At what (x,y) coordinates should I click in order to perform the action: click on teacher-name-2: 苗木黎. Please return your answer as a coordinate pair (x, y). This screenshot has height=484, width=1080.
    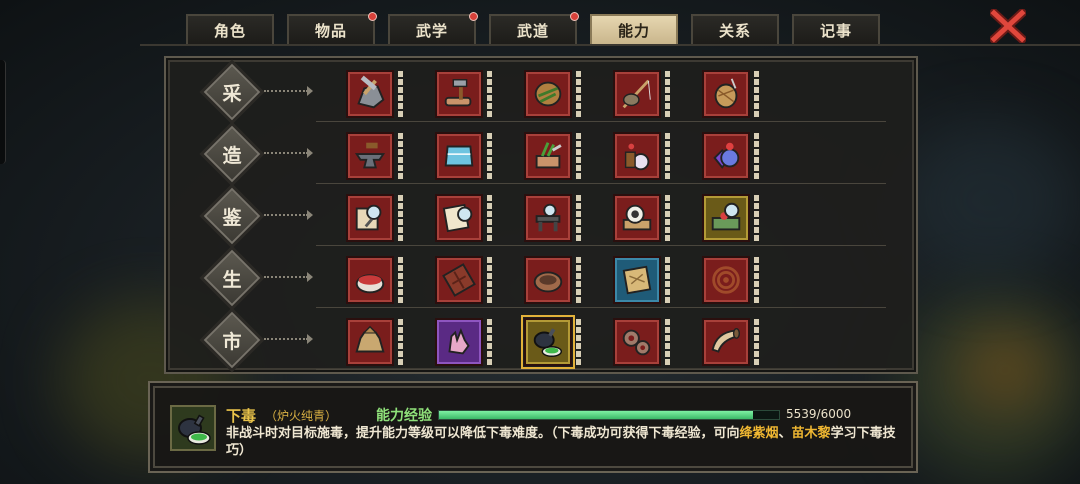
    Looking at the image, I should click on (811, 433).